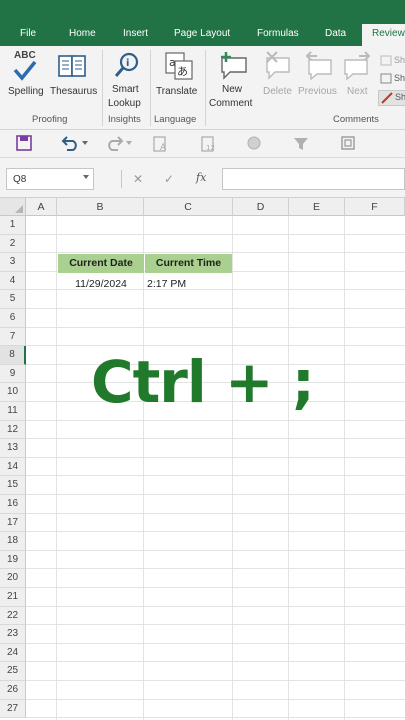 The height and width of the screenshot is (720, 405). What do you see at coordinates (13, 485) in the screenshot?
I see `row-header-15: 15` at bounding box center [13, 485].